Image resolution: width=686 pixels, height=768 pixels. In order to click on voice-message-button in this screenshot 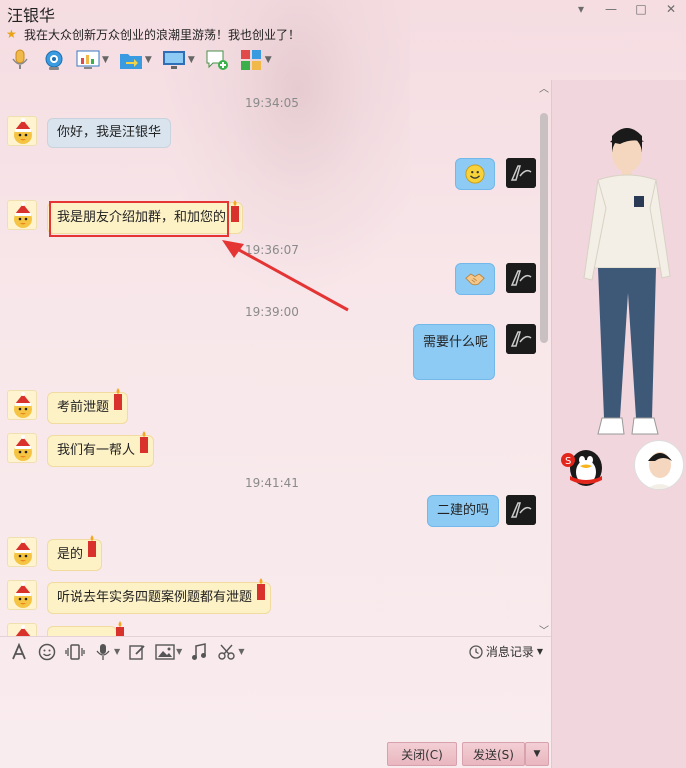, I will do `click(103, 652)`.